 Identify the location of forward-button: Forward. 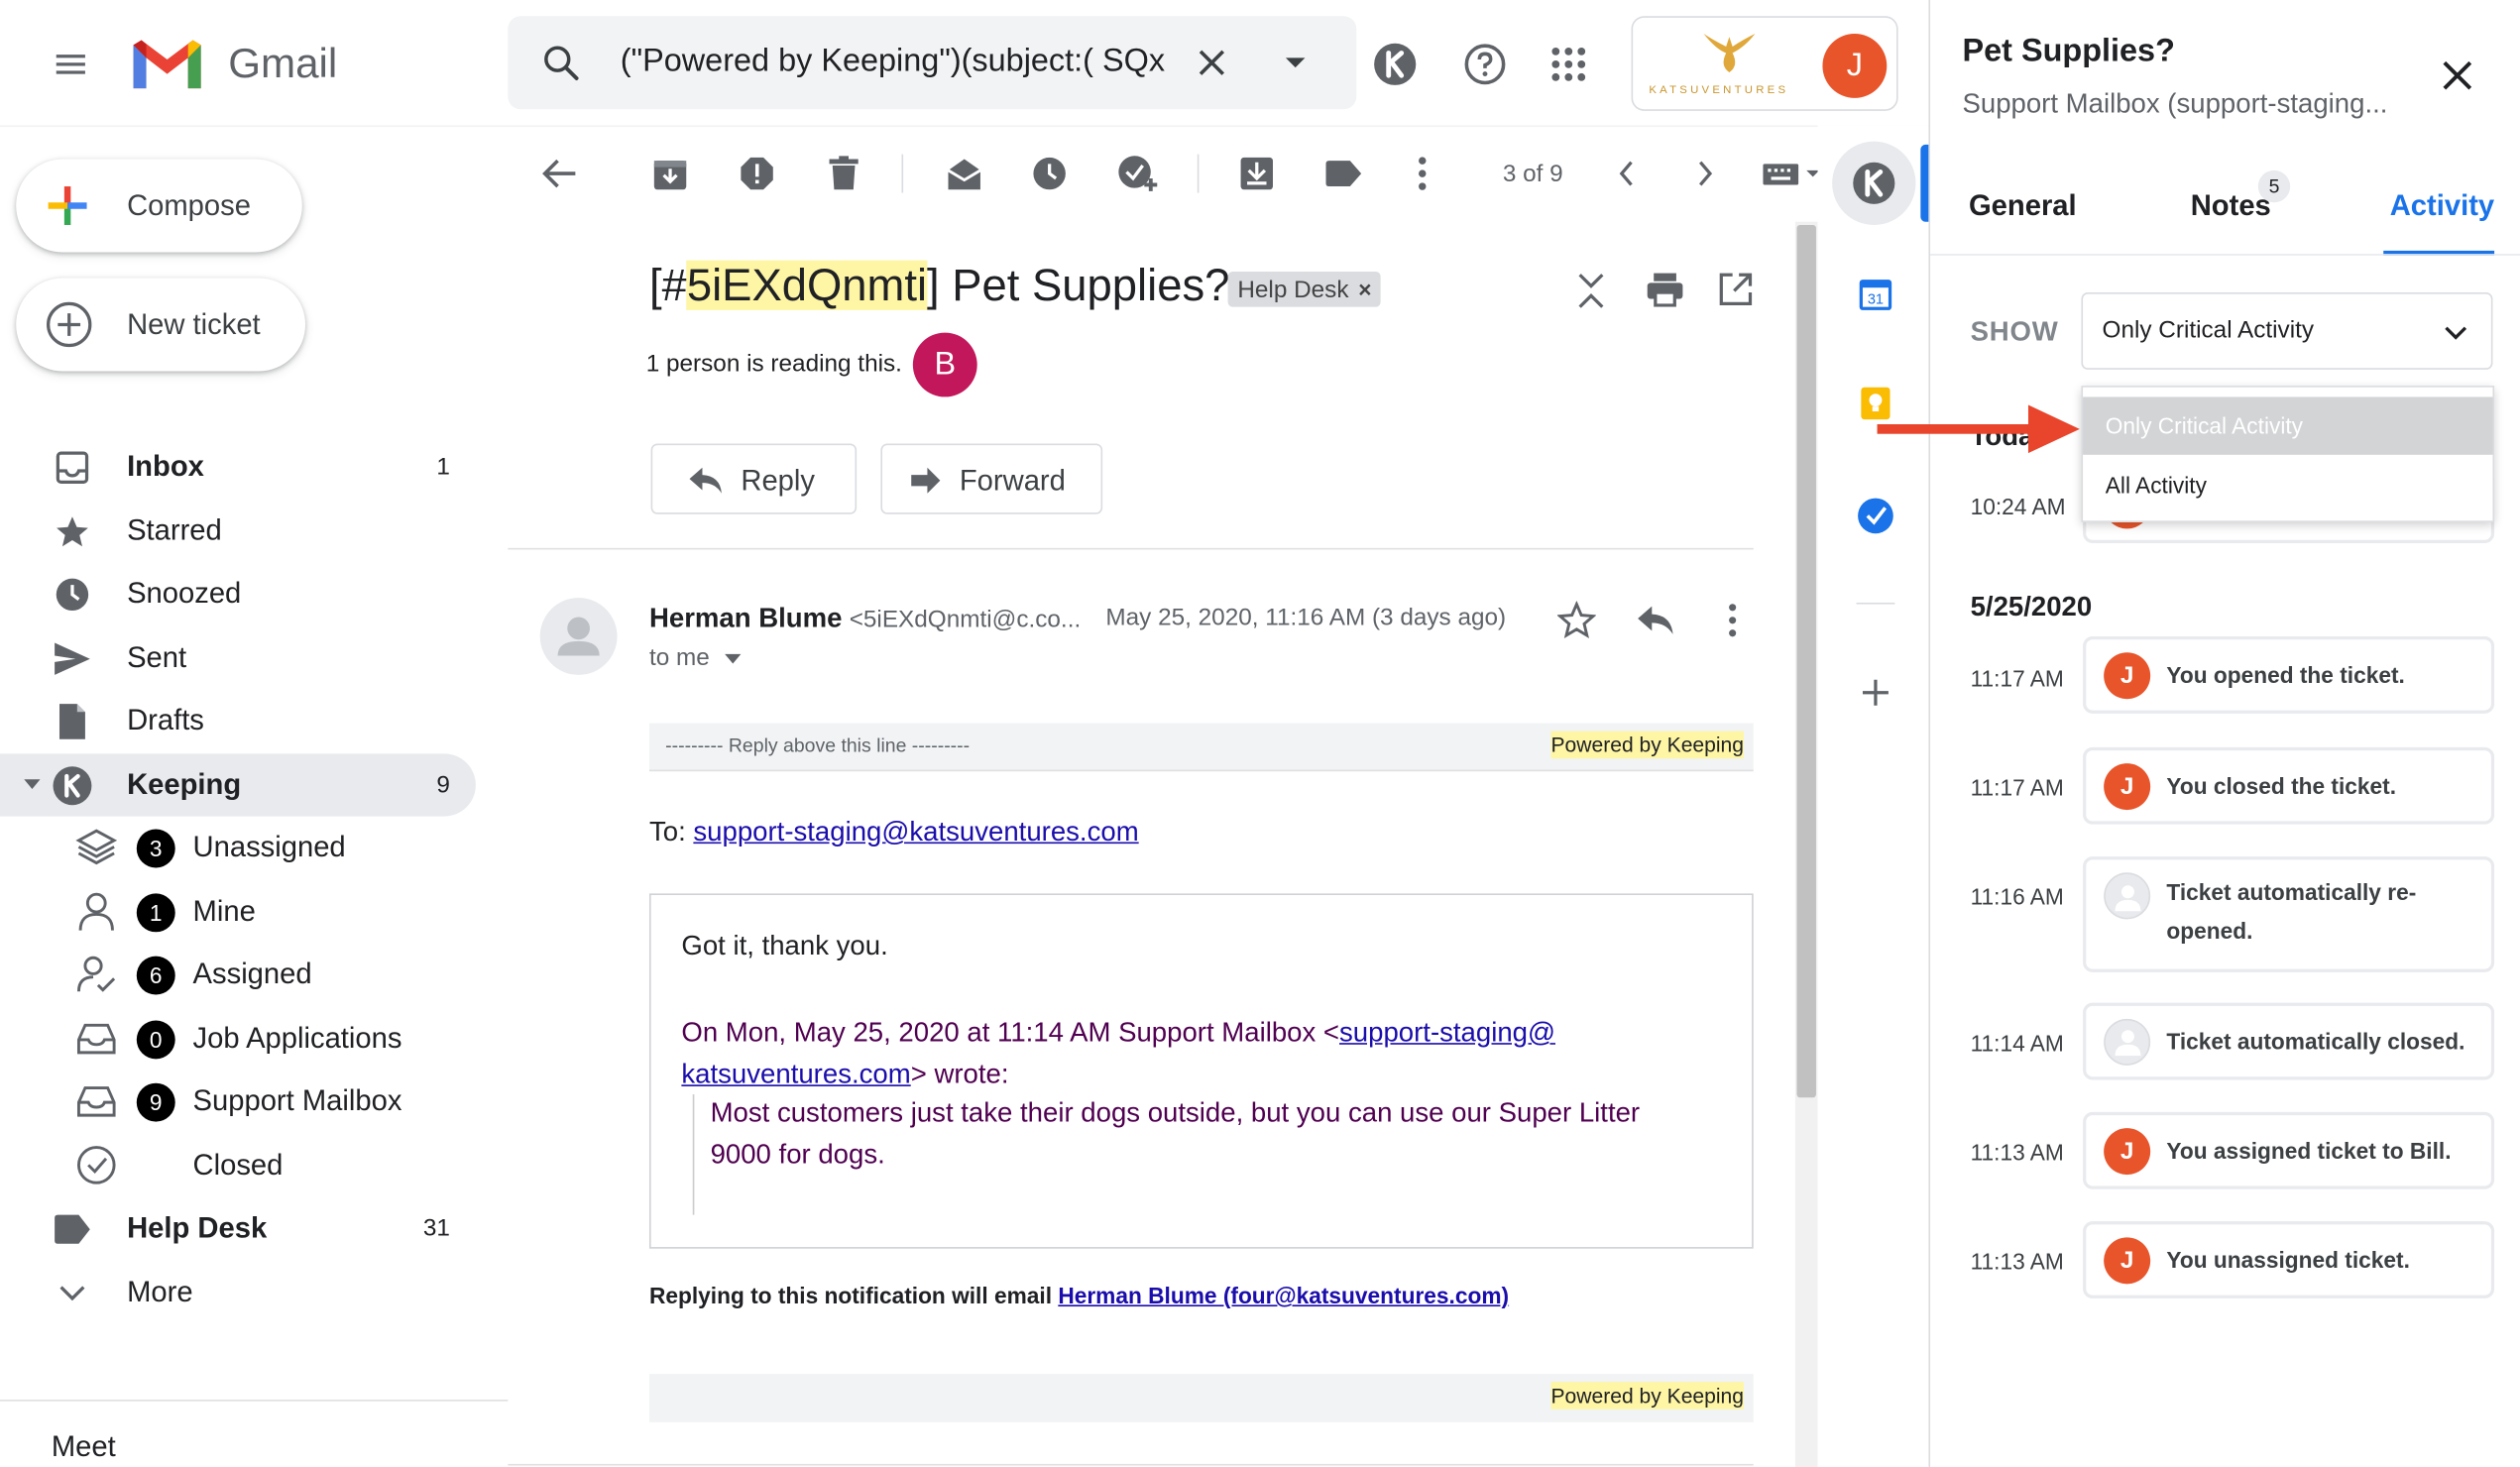
(991, 479).